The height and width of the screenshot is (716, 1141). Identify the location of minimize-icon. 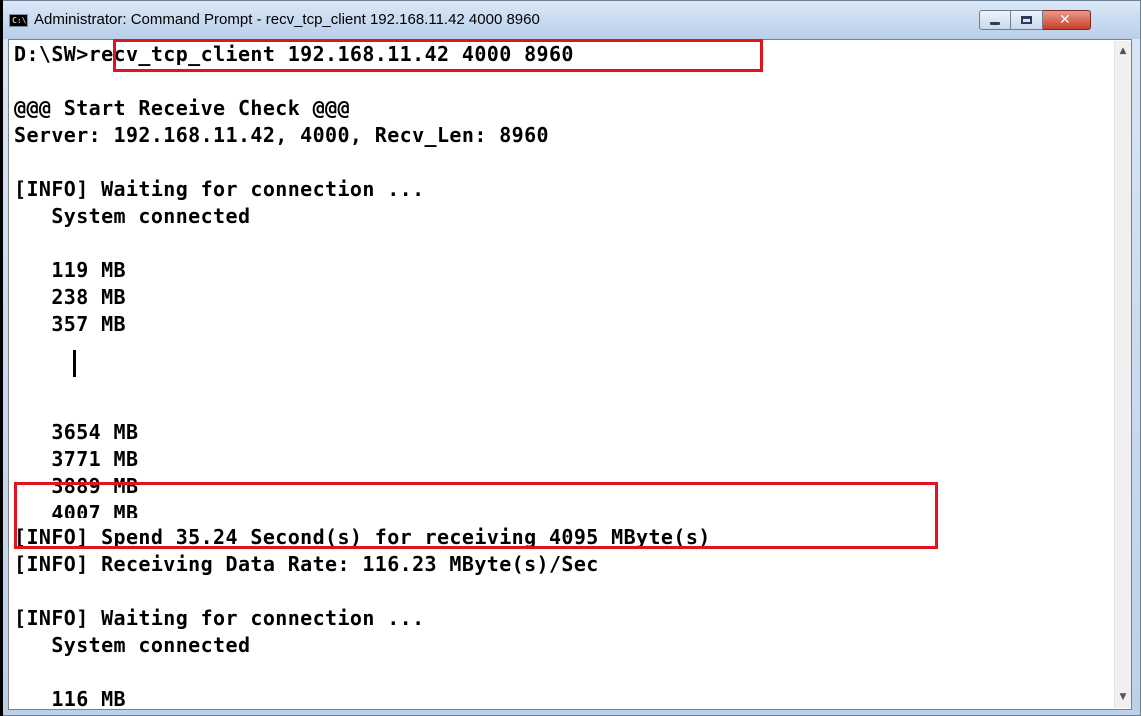
(995, 23).